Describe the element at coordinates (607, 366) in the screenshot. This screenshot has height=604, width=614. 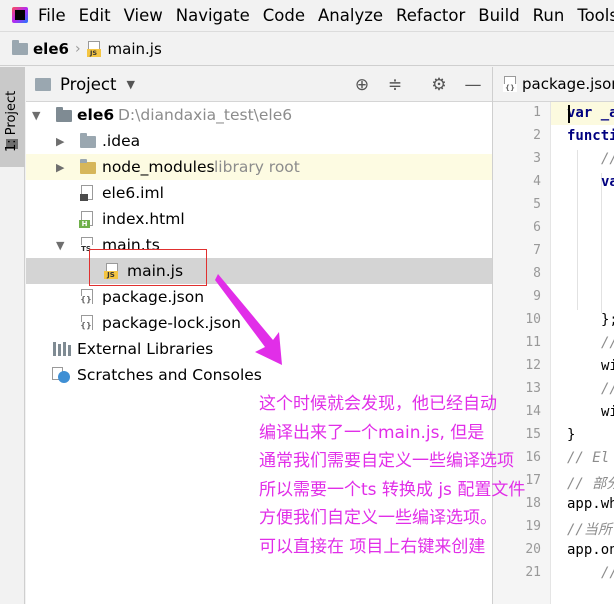
I see `code-line-12: wi` at that location.